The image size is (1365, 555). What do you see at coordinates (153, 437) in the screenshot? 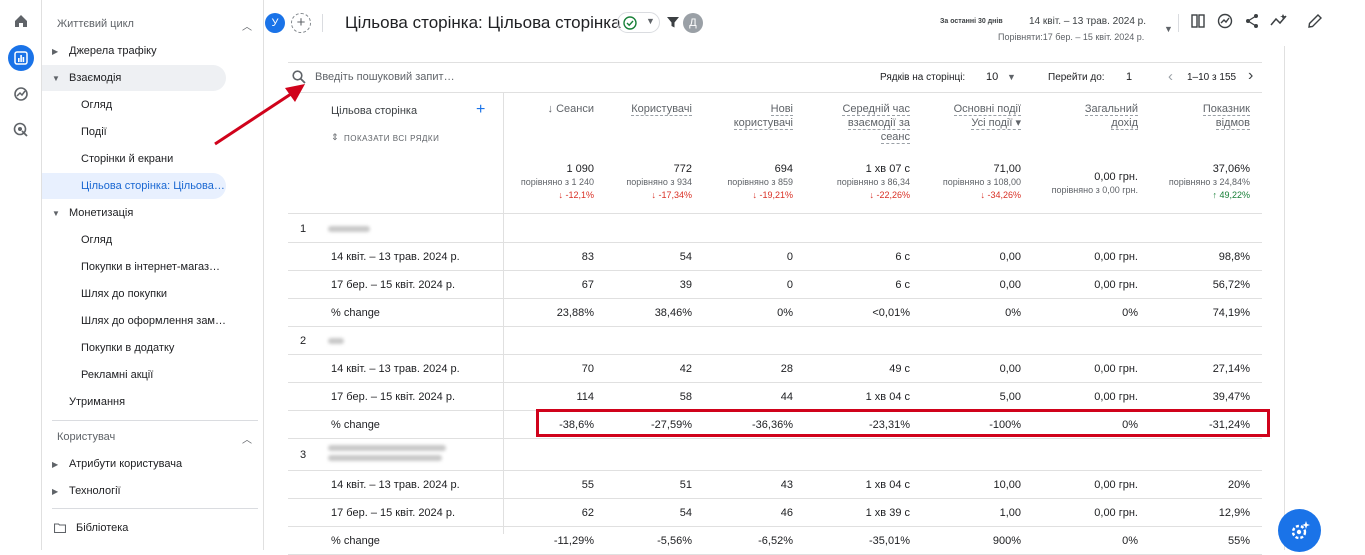
I see `nav-section-user: Користувач ︿` at bounding box center [153, 437].